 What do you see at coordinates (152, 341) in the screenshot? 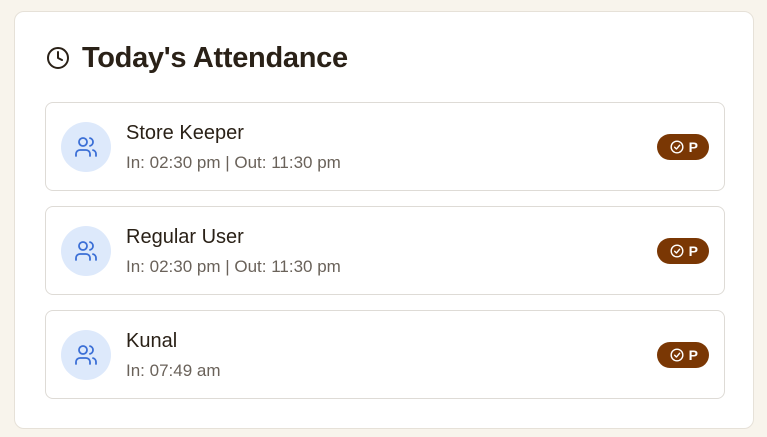
I see `employee-name: Kunal` at bounding box center [152, 341].